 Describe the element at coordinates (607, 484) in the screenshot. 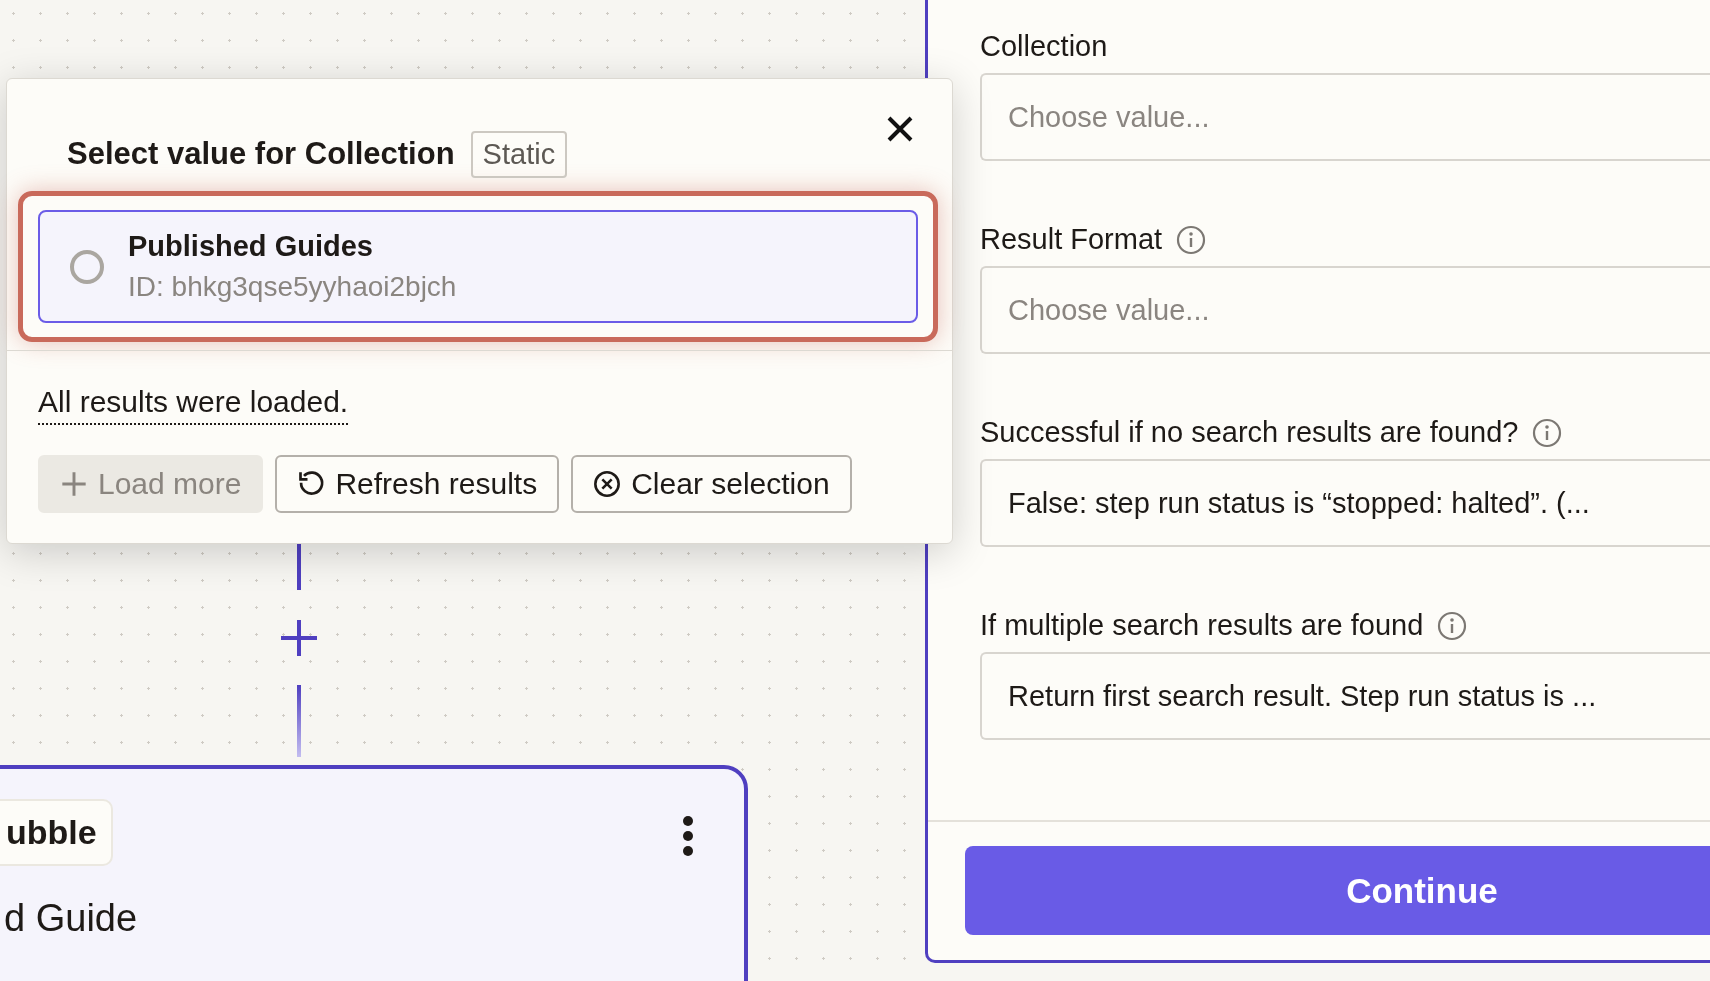

I see `clear-icon` at that location.